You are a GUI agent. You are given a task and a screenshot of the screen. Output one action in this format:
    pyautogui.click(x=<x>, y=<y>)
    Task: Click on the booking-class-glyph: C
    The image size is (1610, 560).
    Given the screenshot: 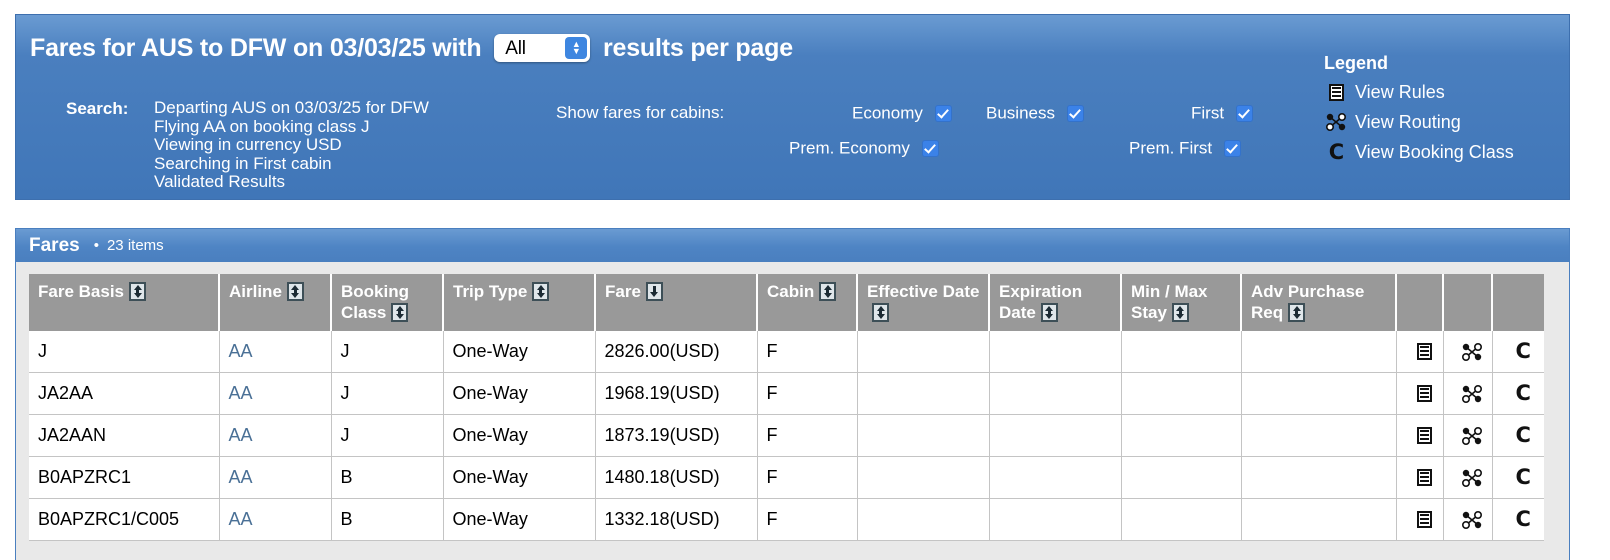 What is the action you would take?
    pyautogui.click(x=1336, y=151)
    